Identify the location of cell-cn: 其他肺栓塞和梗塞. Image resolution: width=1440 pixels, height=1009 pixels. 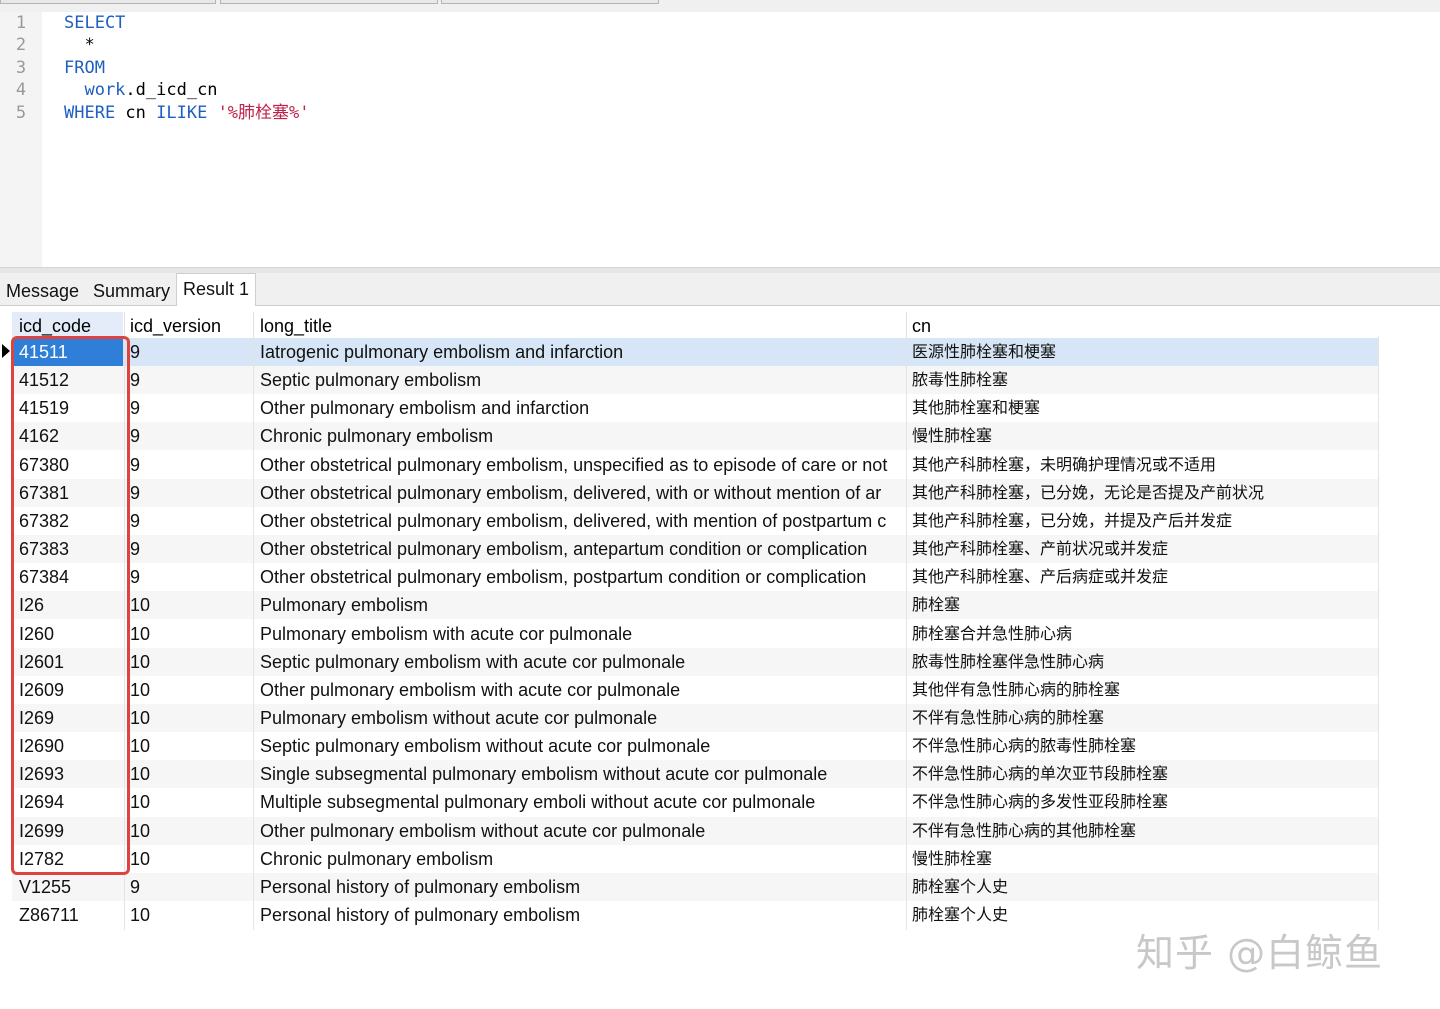
(1142, 408).